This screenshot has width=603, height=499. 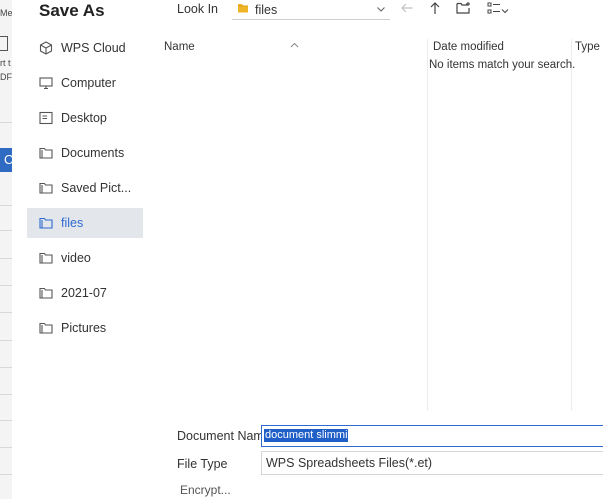 What do you see at coordinates (4, 43) in the screenshot?
I see `background-widget` at bounding box center [4, 43].